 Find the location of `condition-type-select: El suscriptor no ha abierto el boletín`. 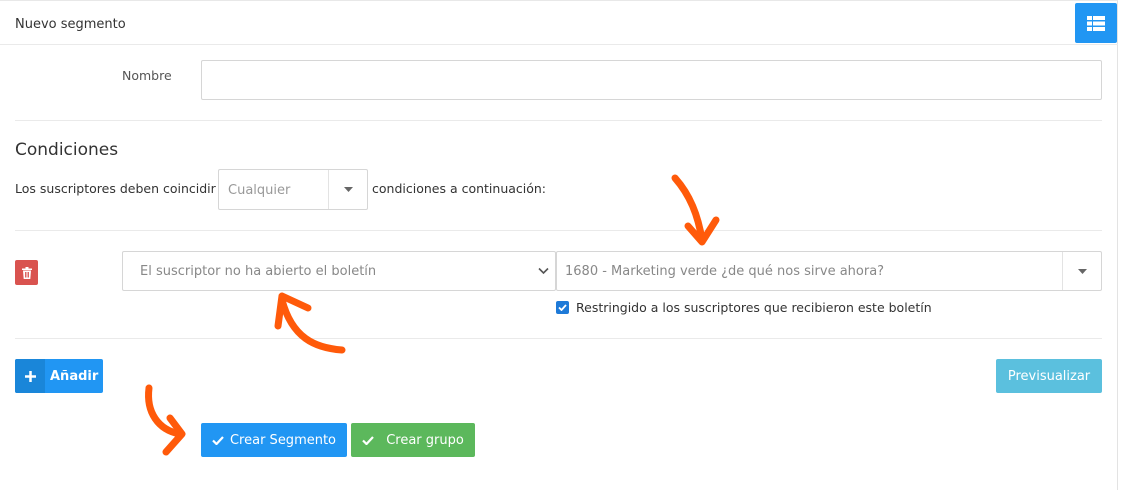

condition-type-select: El suscriptor no ha abierto el boletín is located at coordinates (339, 271).